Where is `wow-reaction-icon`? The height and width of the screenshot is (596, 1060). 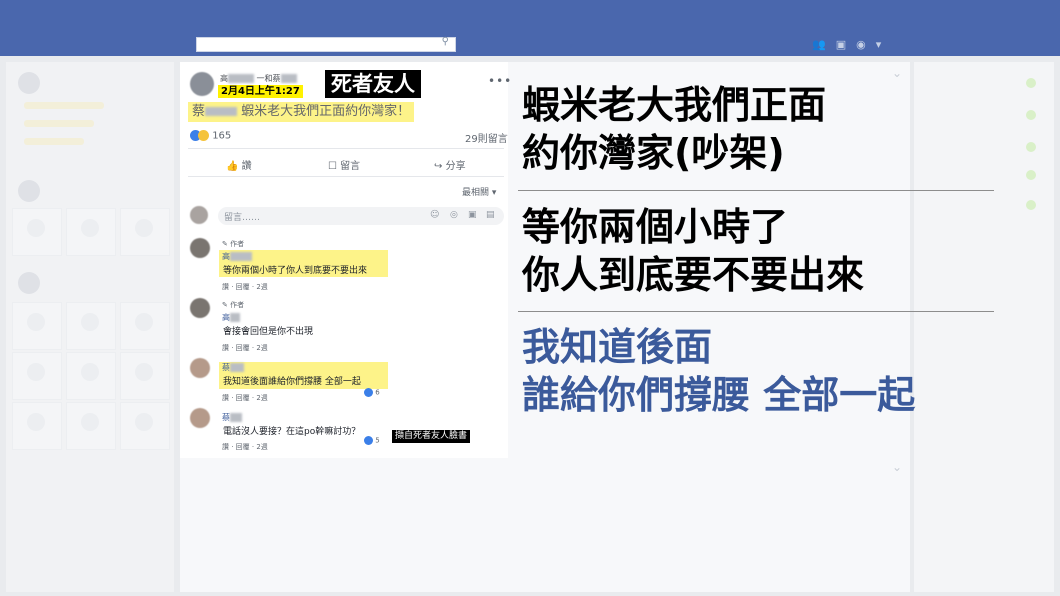
wow-reaction-icon is located at coordinates (203, 135).